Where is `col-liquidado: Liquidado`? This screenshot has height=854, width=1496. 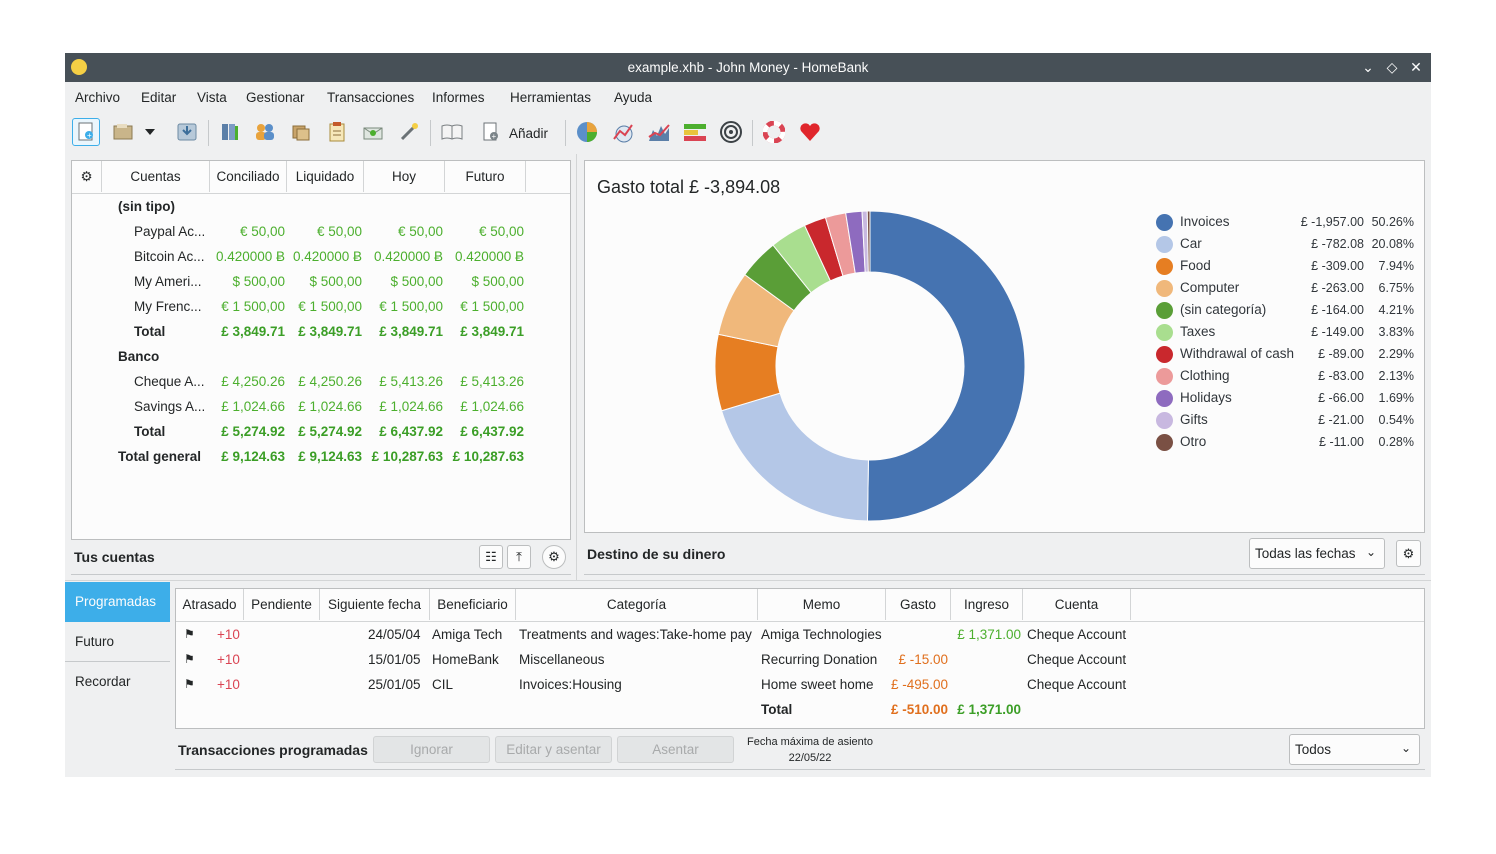
col-liquidado: Liquidado is located at coordinates (325, 176).